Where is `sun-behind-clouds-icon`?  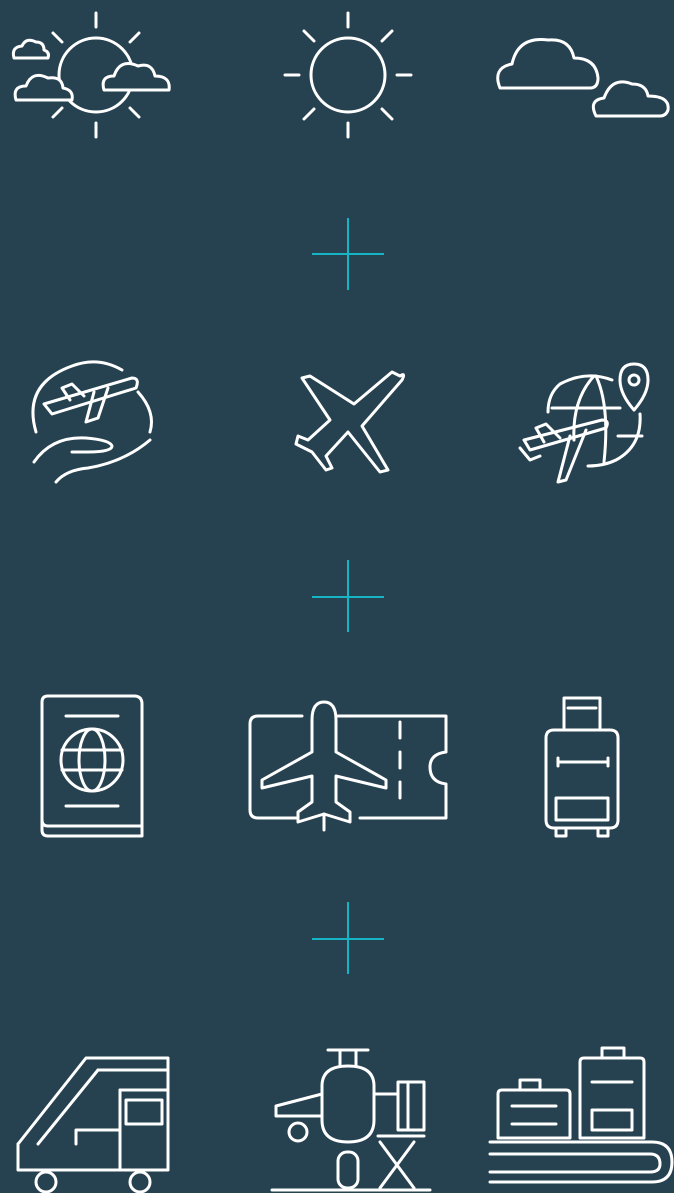 sun-behind-clouds-icon is located at coordinates (92, 75).